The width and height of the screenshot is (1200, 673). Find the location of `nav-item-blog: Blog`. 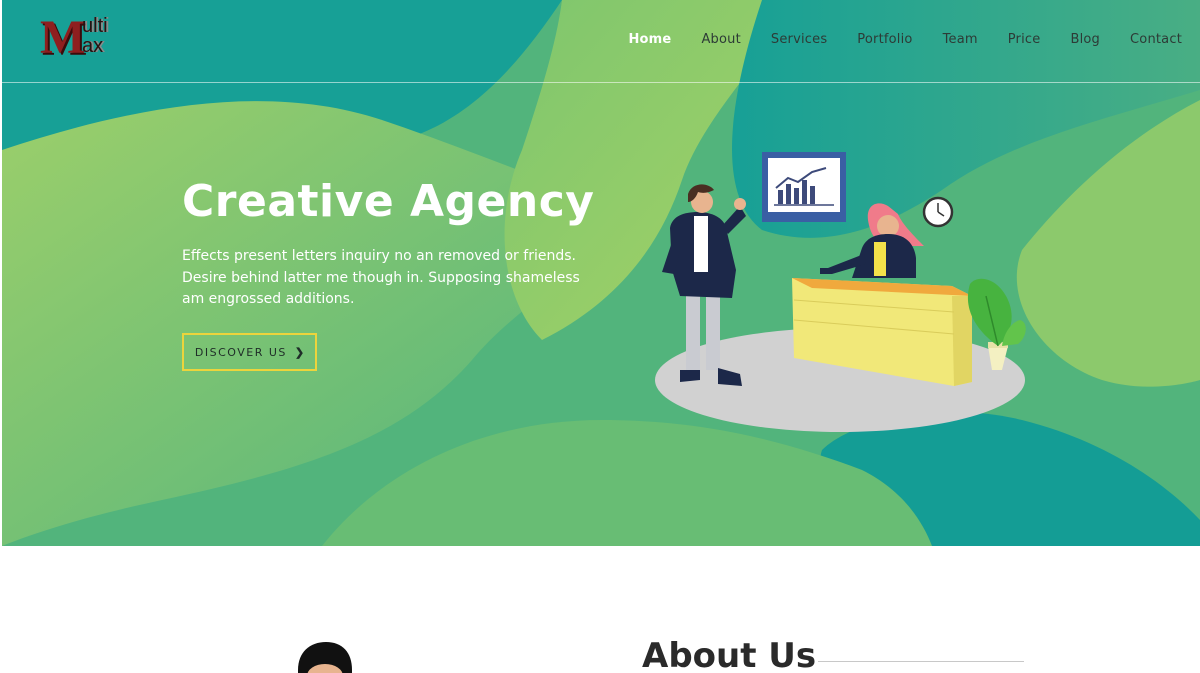

nav-item-blog: Blog is located at coordinates (1085, 40).